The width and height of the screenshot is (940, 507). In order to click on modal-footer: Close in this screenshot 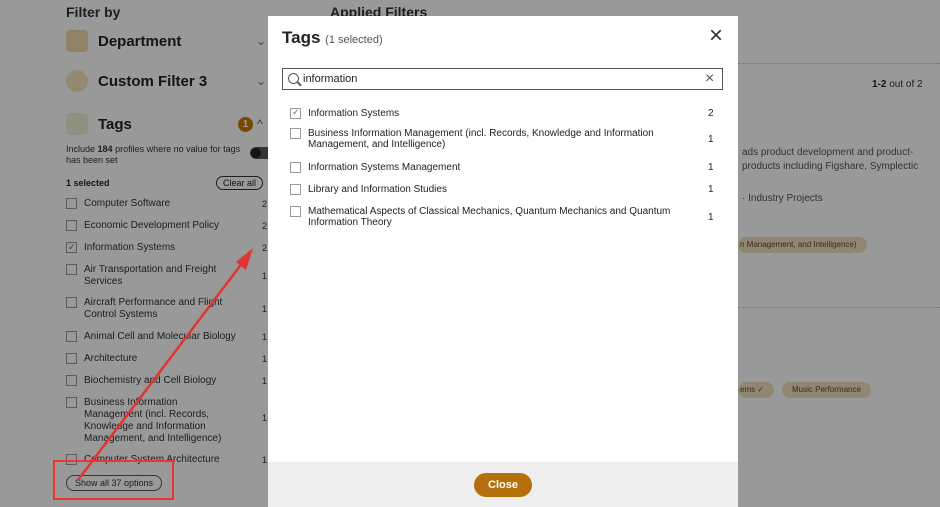, I will do `click(503, 484)`.